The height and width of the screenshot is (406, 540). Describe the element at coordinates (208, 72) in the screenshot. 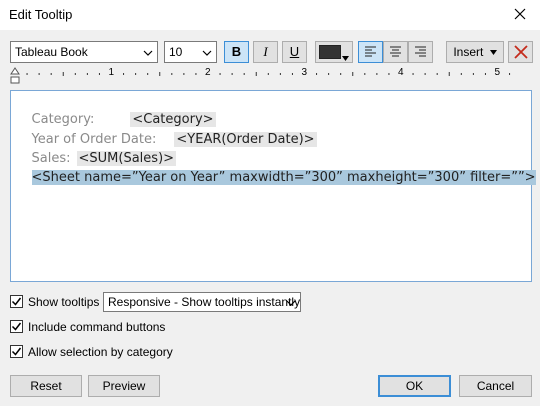

I see `ruler-number: 2` at that location.